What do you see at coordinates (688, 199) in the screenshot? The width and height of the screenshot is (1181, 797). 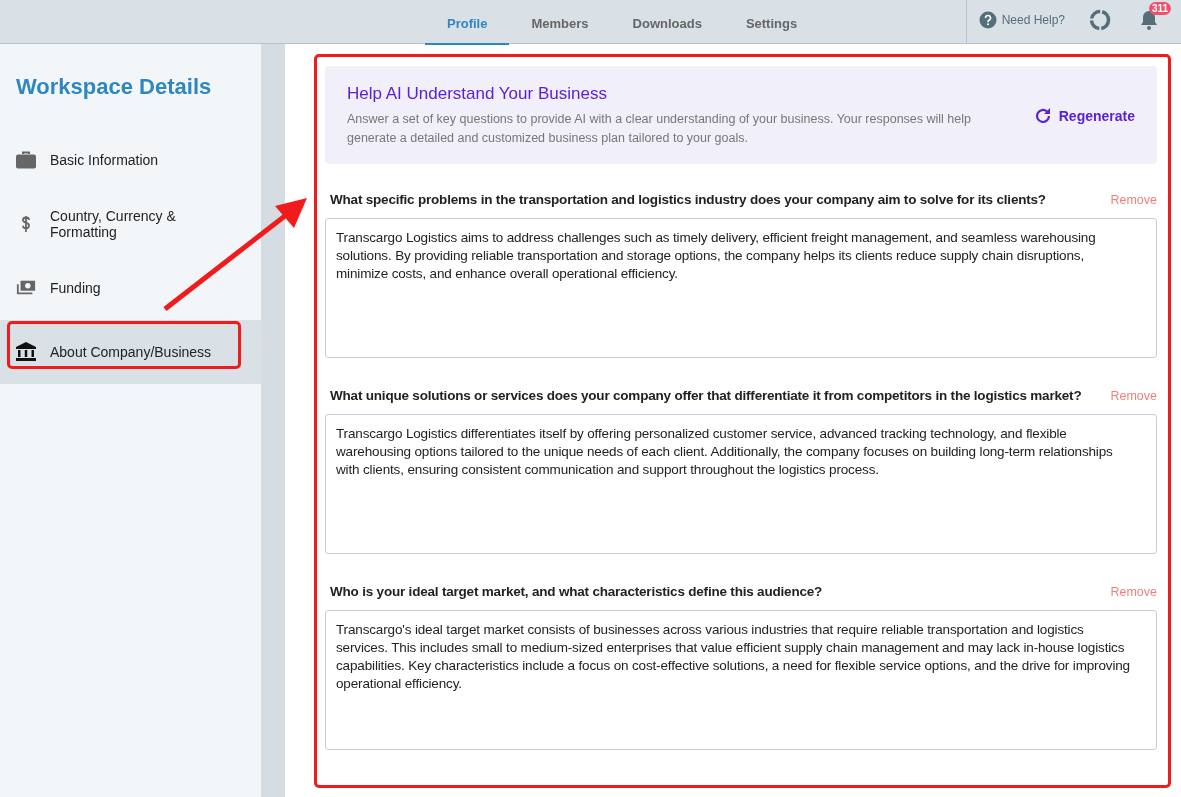 I see `question-label: What specific problems in the transportation and logistics industry does your company aim to solve for its clients?` at bounding box center [688, 199].